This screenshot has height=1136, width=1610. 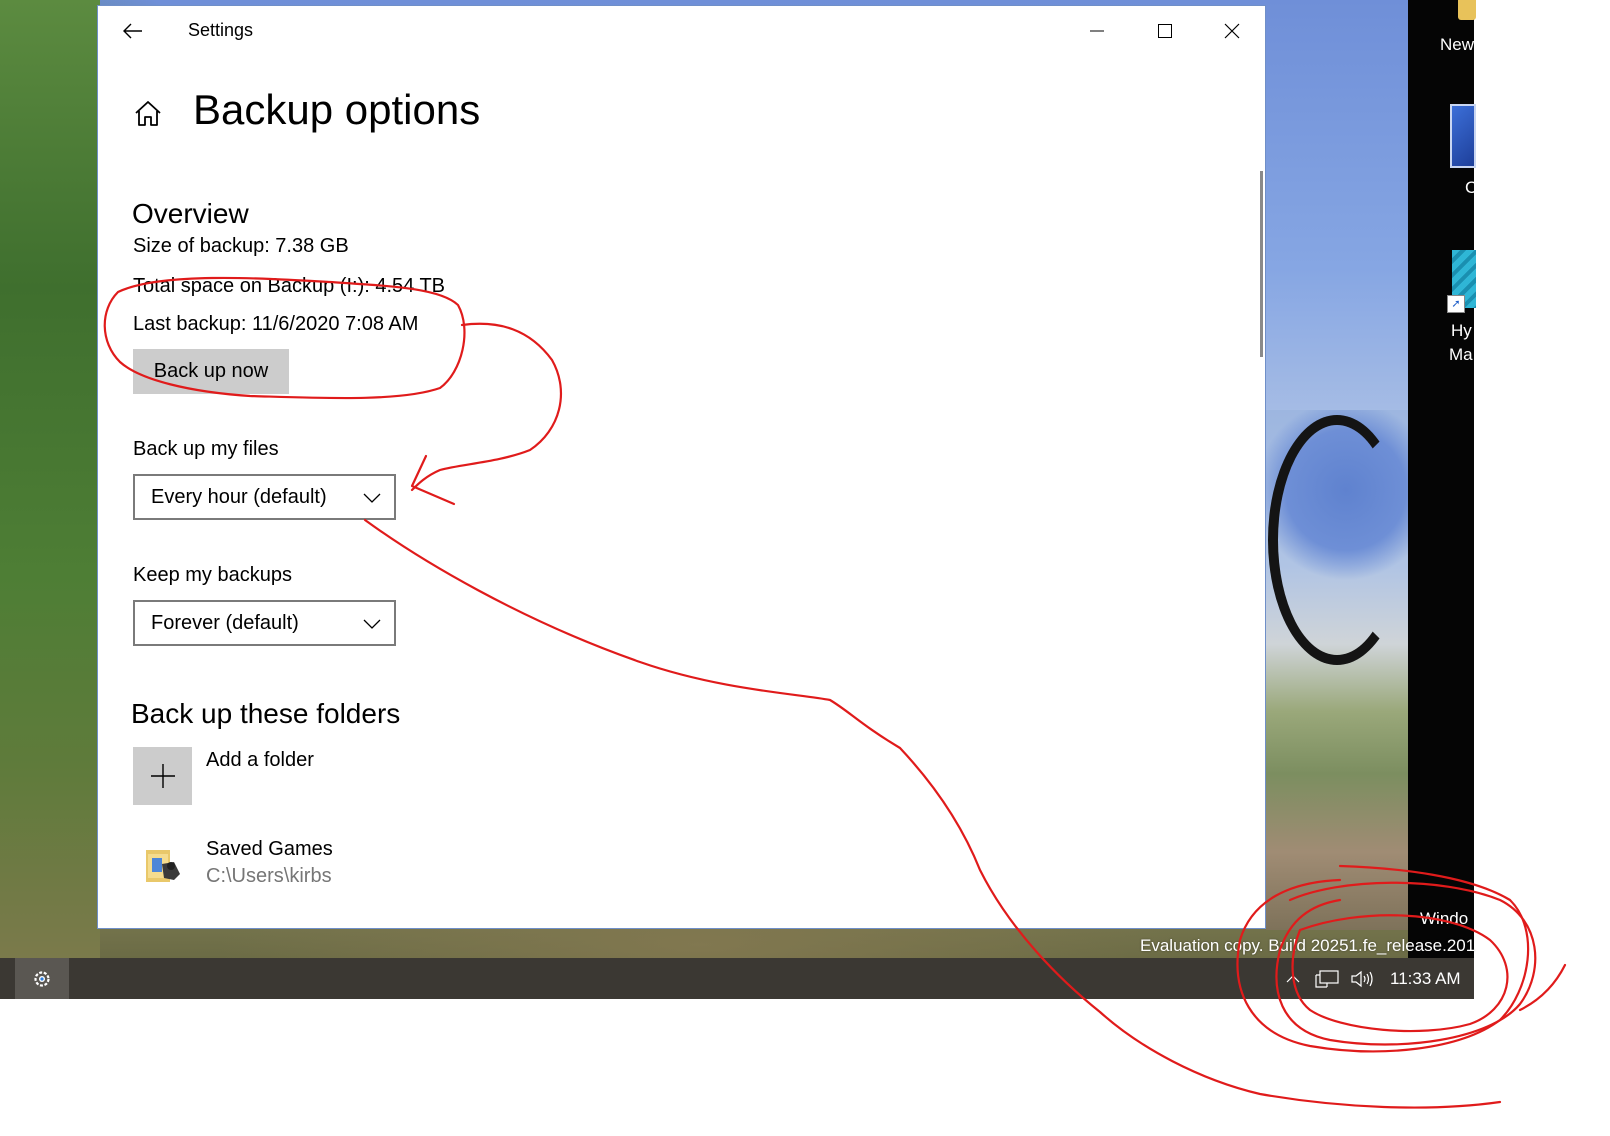 I want to click on back-arrow-icon, so click(x=132, y=31).